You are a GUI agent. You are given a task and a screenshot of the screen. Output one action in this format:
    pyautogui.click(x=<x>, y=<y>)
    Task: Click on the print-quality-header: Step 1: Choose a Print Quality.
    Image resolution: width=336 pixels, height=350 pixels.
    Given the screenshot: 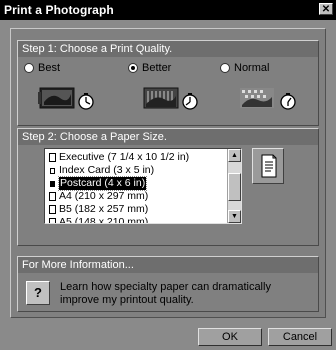 What is the action you would take?
    pyautogui.click(x=168, y=49)
    